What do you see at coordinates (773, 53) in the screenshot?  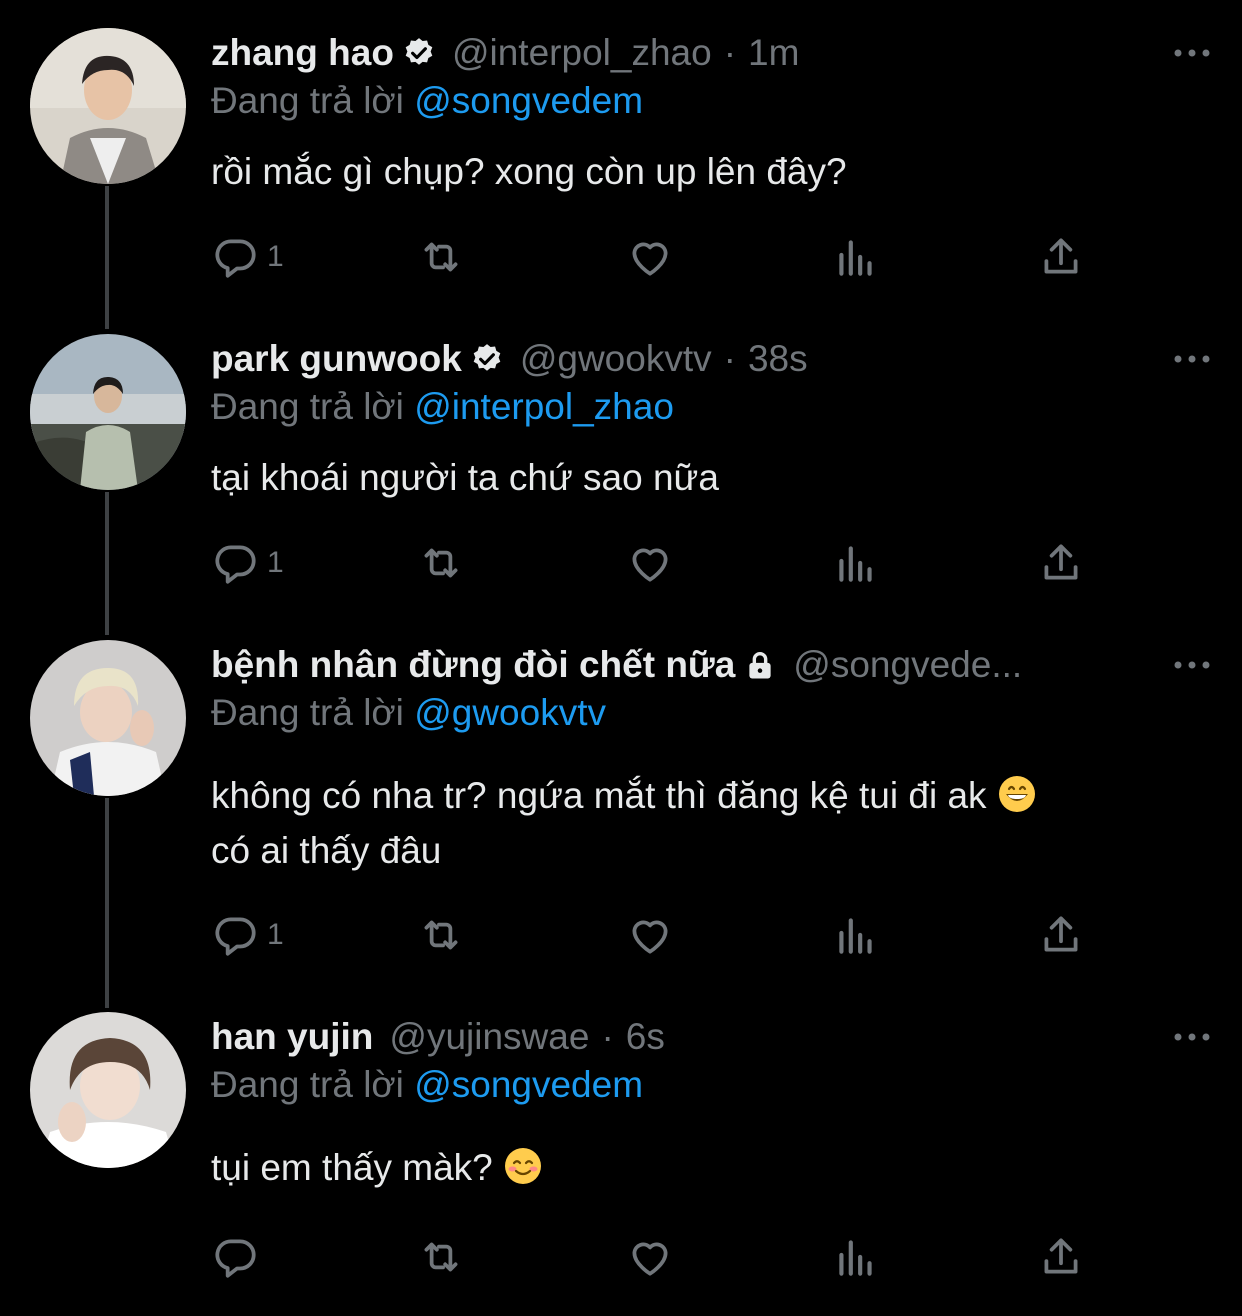 I see `timestamp: 1m` at bounding box center [773, 53].